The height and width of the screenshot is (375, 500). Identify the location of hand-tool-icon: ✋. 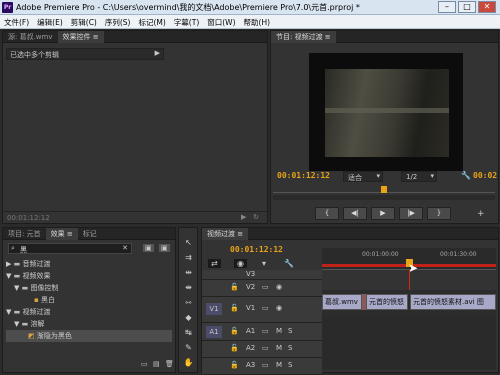
(188, 362).